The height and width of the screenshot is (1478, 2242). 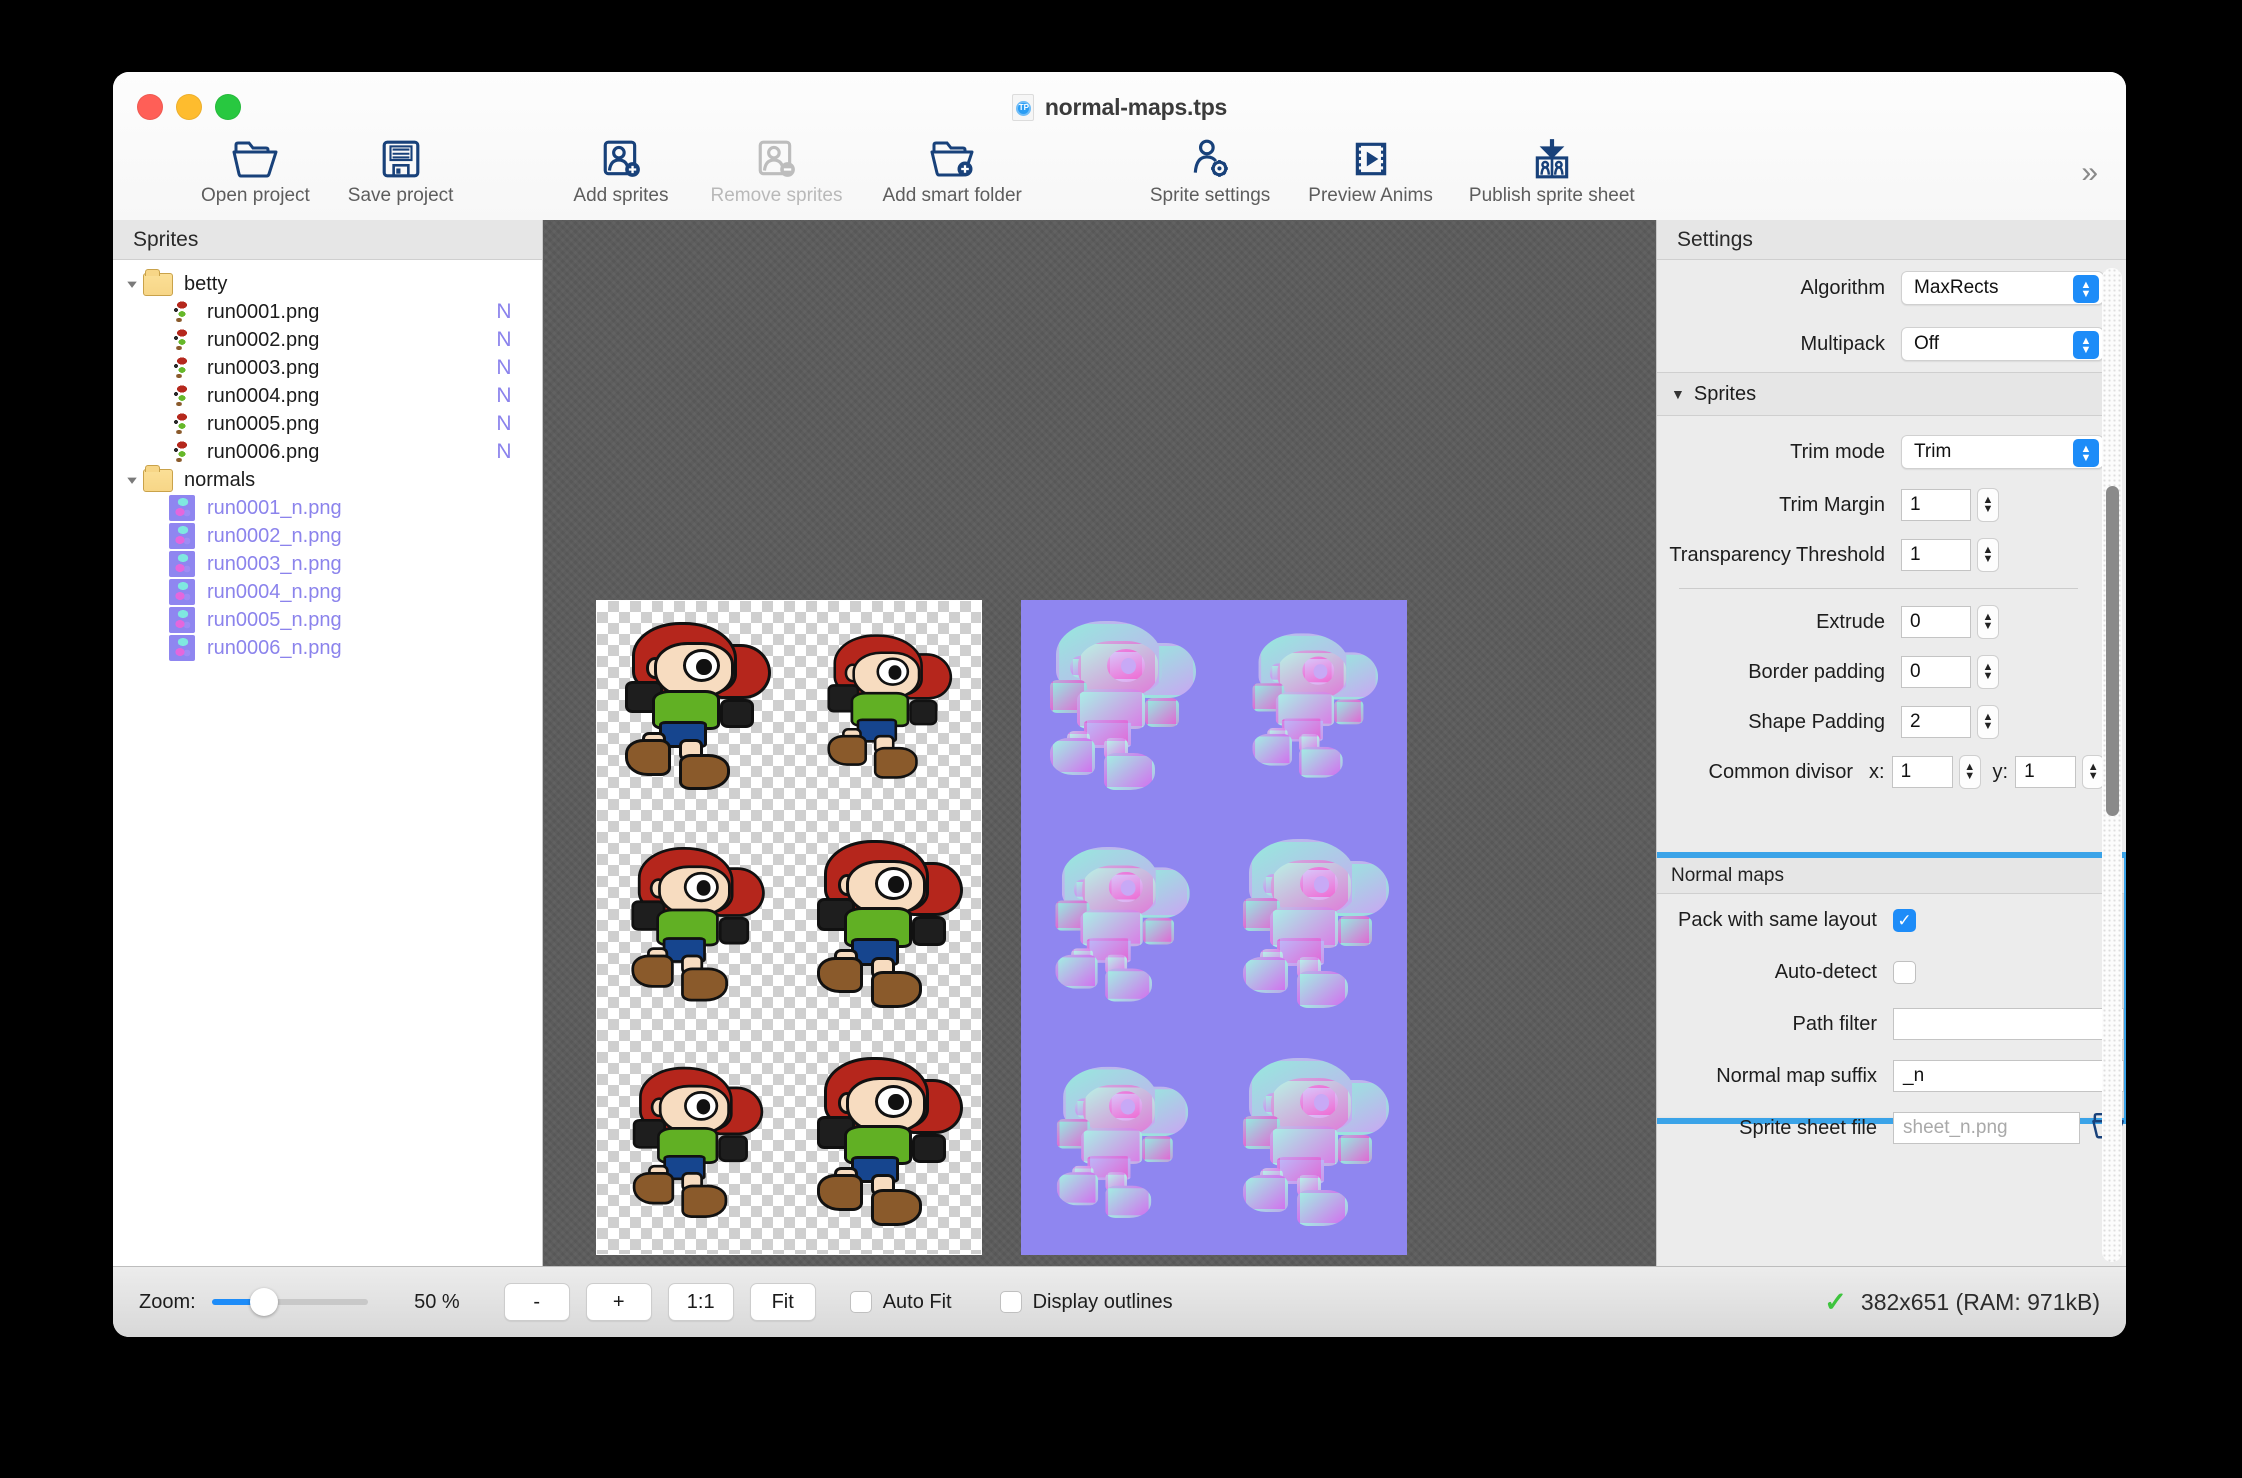 I want to click on algorithm-select: MaxRects ▲ ▼, so click(x=2002, y=288).